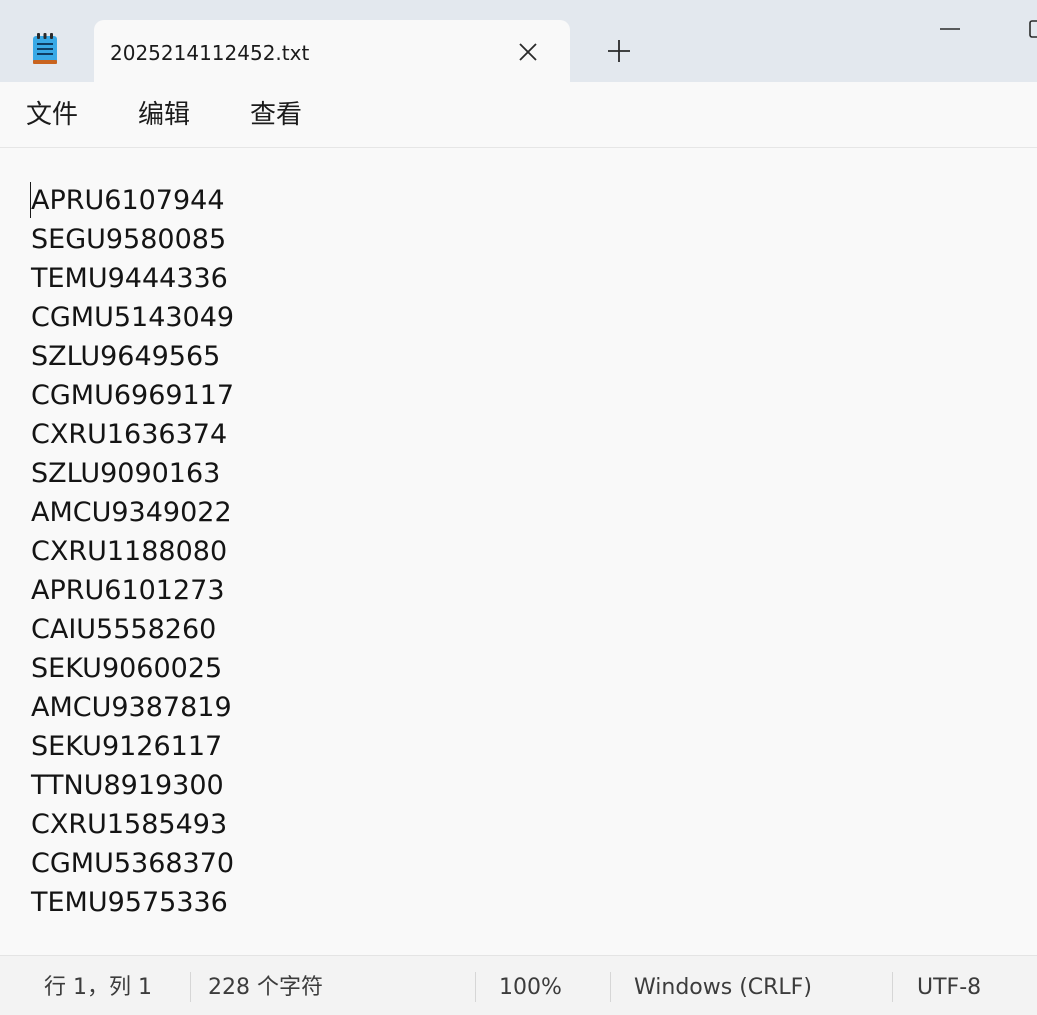 Image resolution: width=1037 pixels, height=1015 pixels. What do you see at coordinates (332, 51) in the screenshot?
I see `tab-document: 2025214112452.txt` at bounding box center [332, 51].